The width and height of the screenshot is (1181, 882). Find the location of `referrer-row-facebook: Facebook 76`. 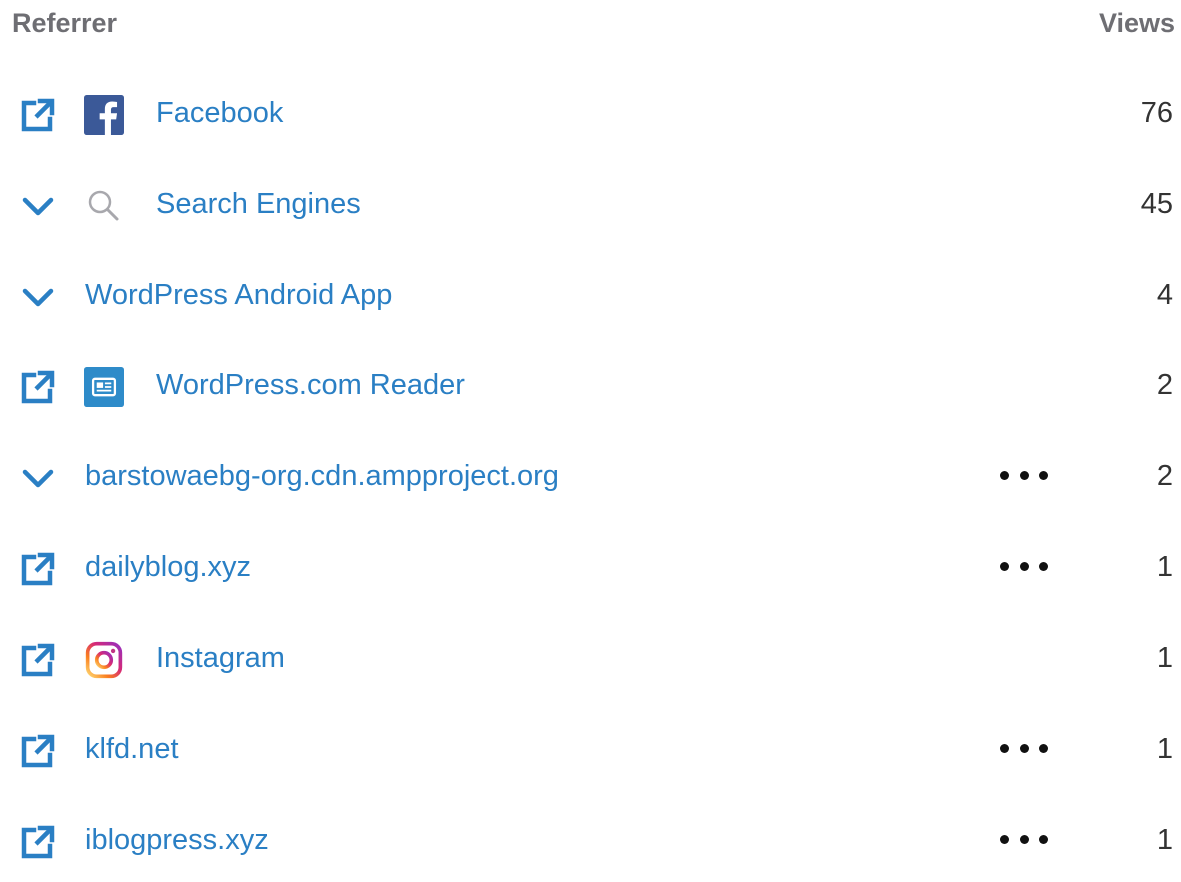

referrer-row-facebook: Facebook 76 is located at coordinates (590, 115).